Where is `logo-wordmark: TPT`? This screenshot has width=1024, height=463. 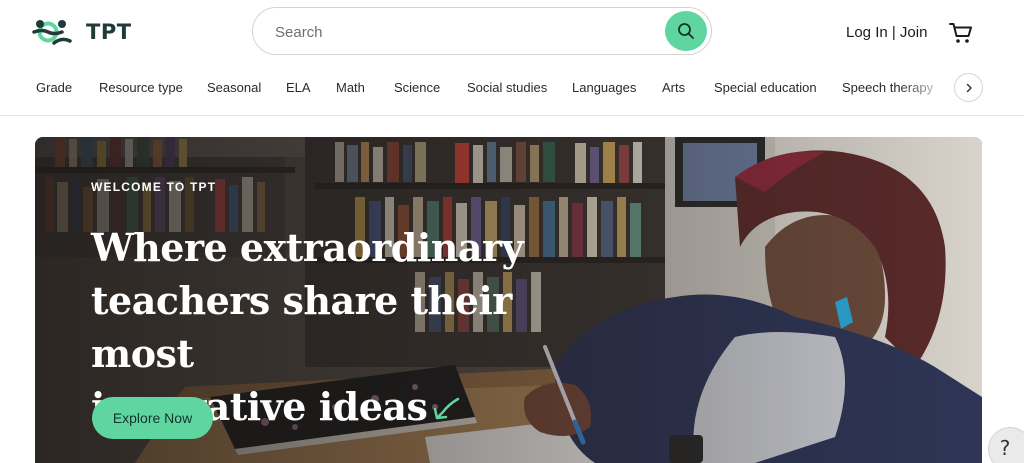 logo-wordmark: TPT is located at coordinates (109, 32).